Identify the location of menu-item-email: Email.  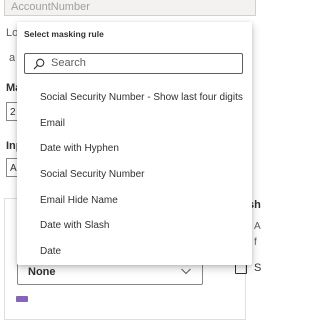
(134, 124).